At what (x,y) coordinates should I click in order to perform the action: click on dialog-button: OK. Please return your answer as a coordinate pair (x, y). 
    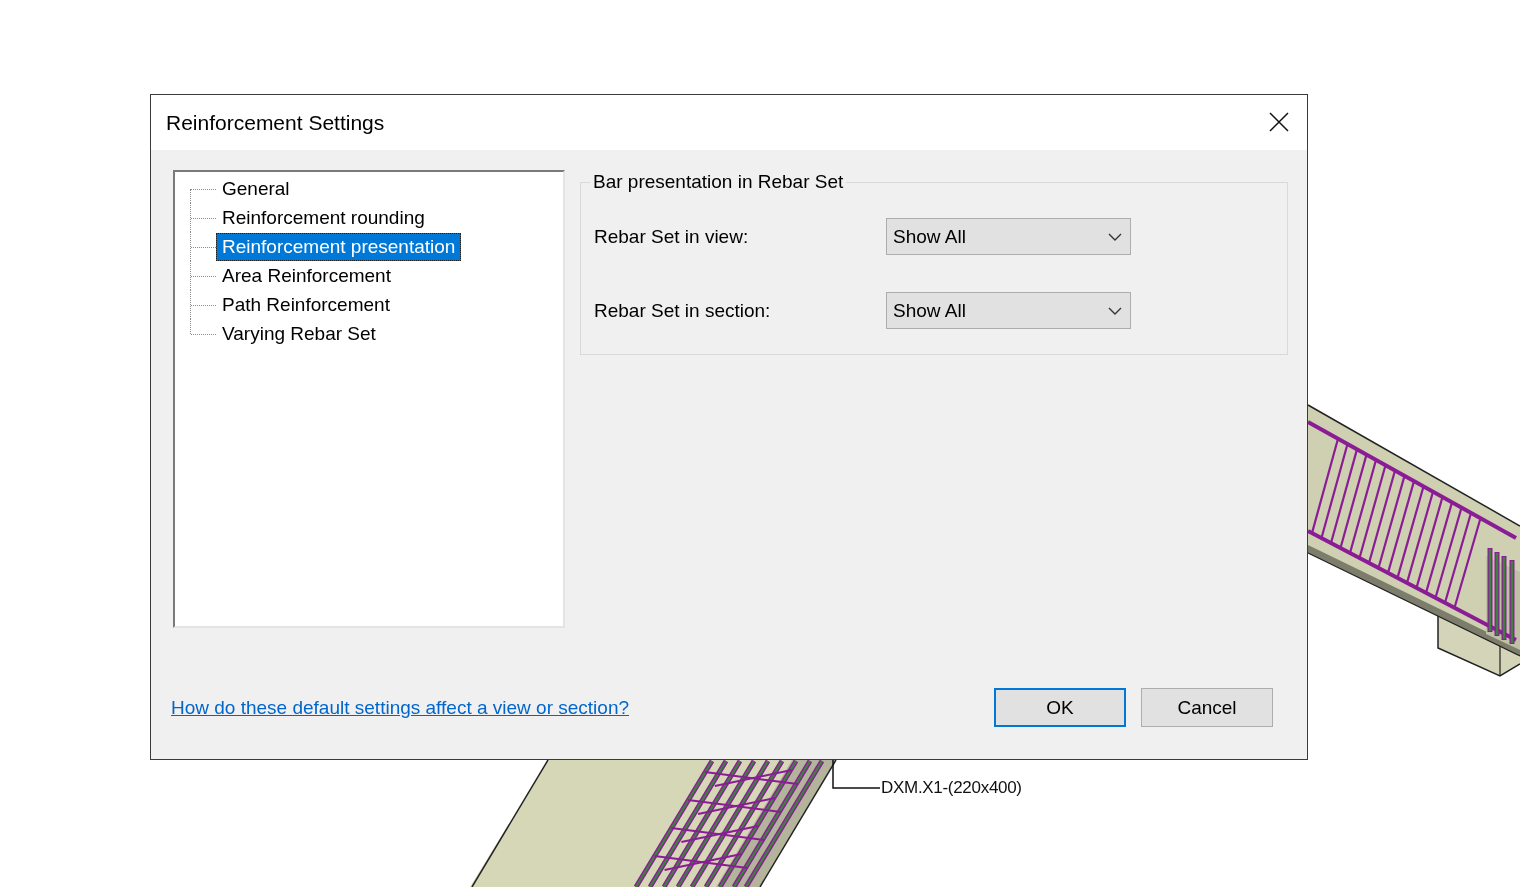
    Looking at the image, I should click on (1060, 707).